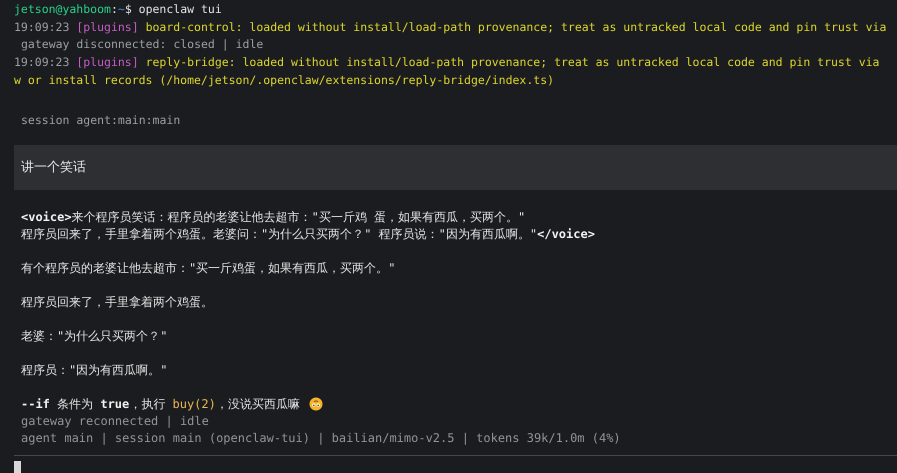 Image resolution: width=897 pixels, height=473 pixels. I want to click on reply-text: 程序员回来了，手里拿着两个鸡蛋。老婆问："为什么只买两个？" 程序员说："因为有西瓜啊。"</voice>, so click(308, 234).